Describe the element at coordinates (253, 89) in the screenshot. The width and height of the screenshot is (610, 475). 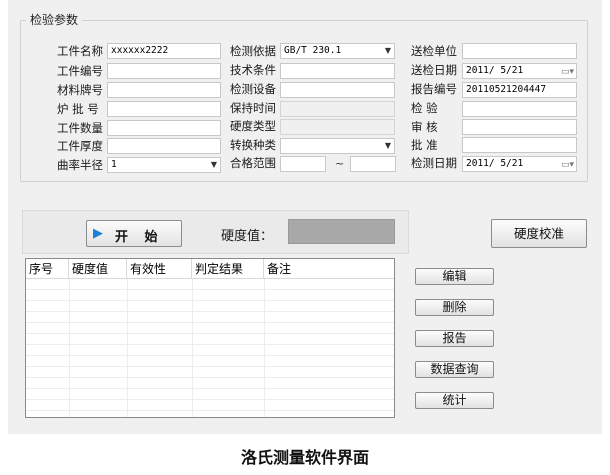
I see `label-equipment: 检测设备` at that location.